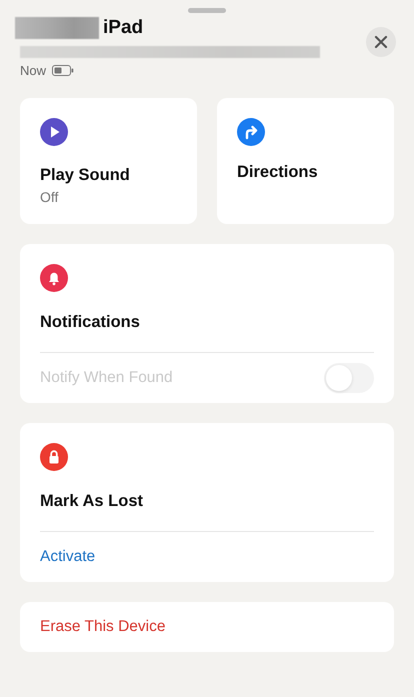 This screenshot has width=414, height=697. I want to click on play-icon, so click(54, 132).